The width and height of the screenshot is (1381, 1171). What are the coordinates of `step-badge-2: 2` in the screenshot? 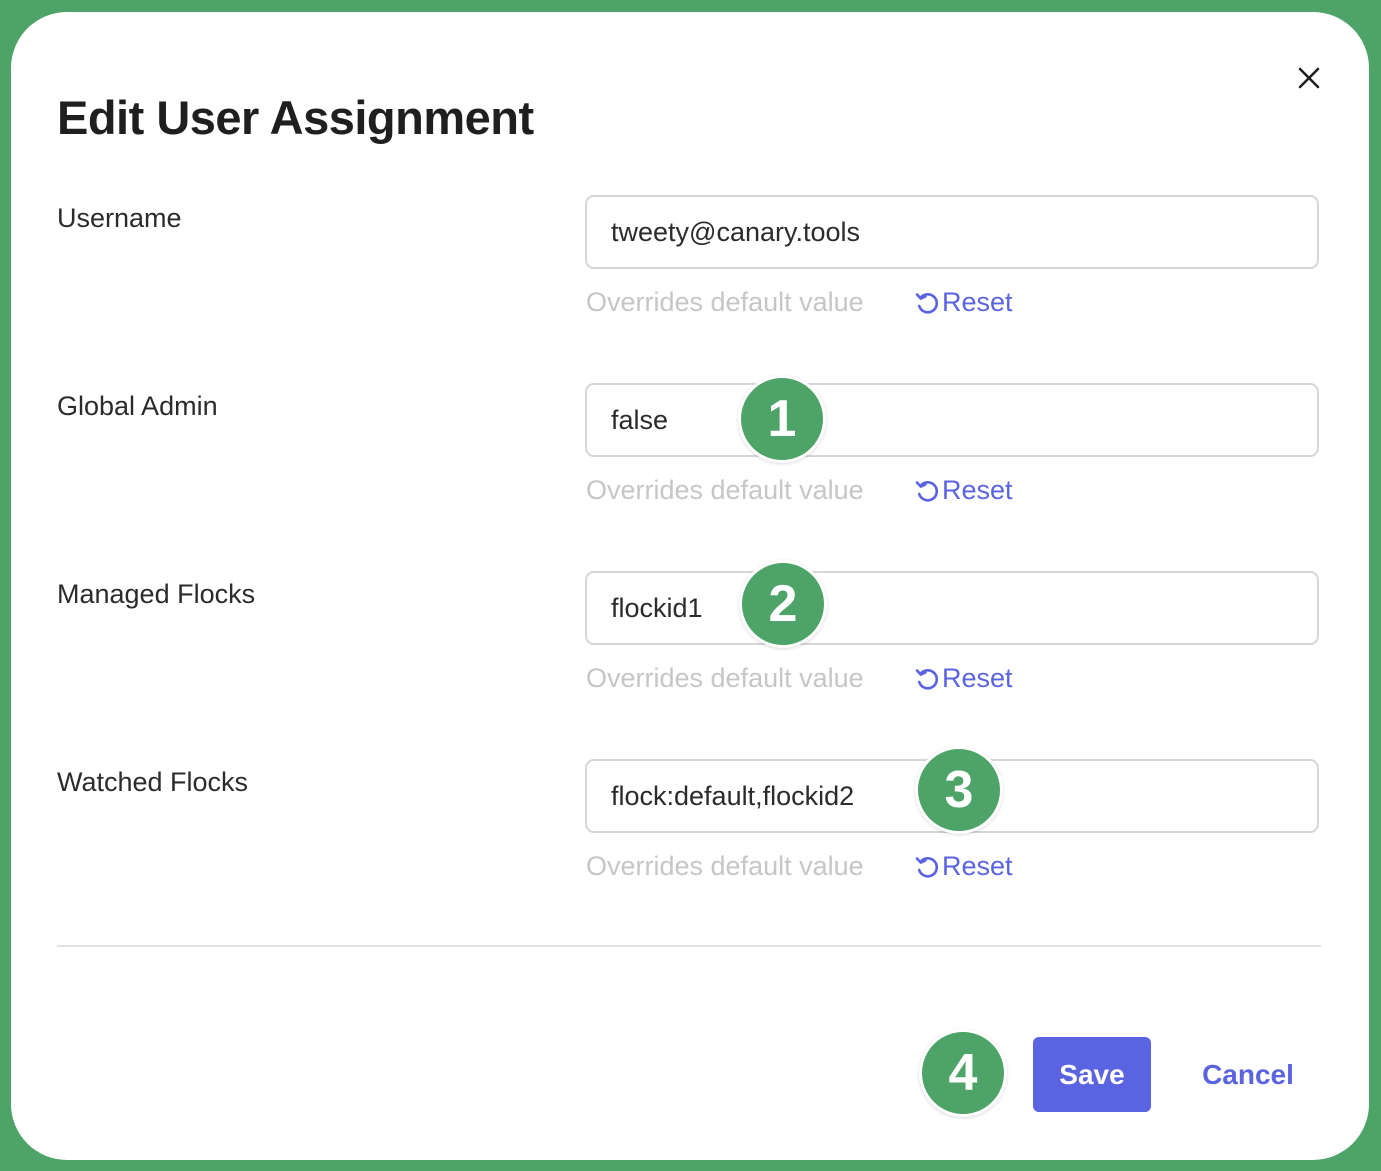 It's located at (783, 604).